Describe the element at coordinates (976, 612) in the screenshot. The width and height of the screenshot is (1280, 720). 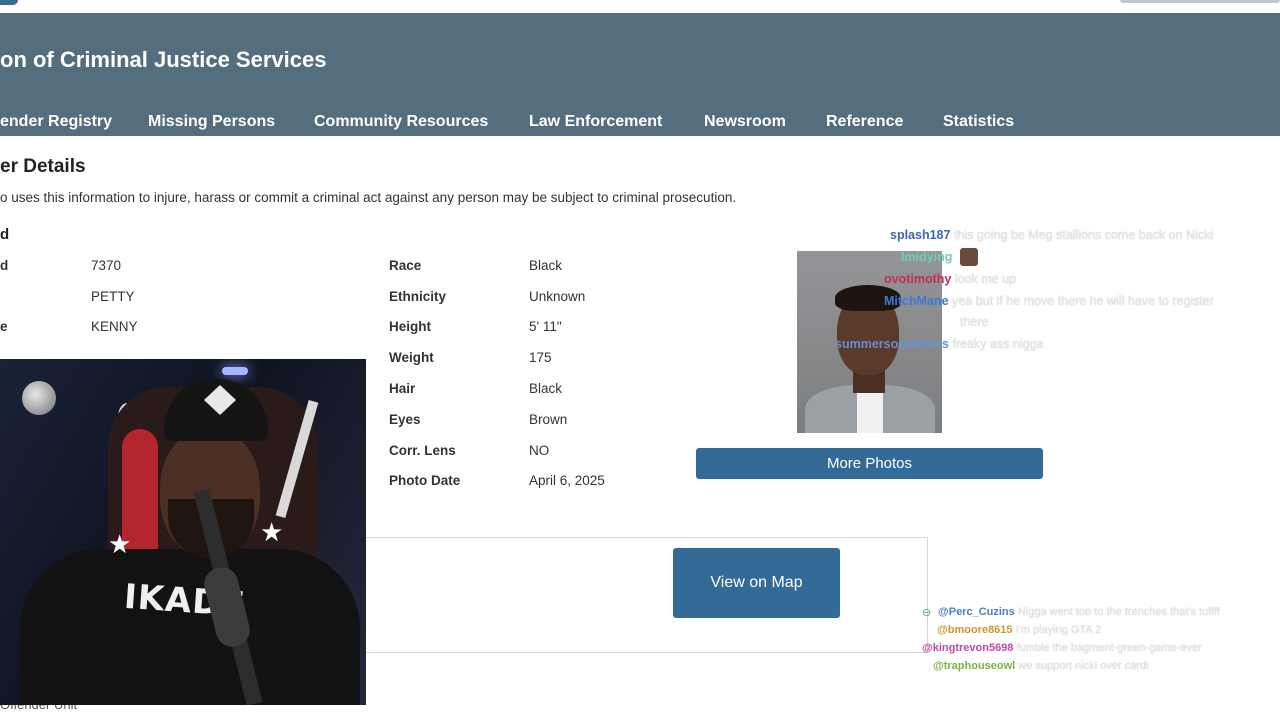
I see `chat-username: @Perc_Cuzins` at that location.